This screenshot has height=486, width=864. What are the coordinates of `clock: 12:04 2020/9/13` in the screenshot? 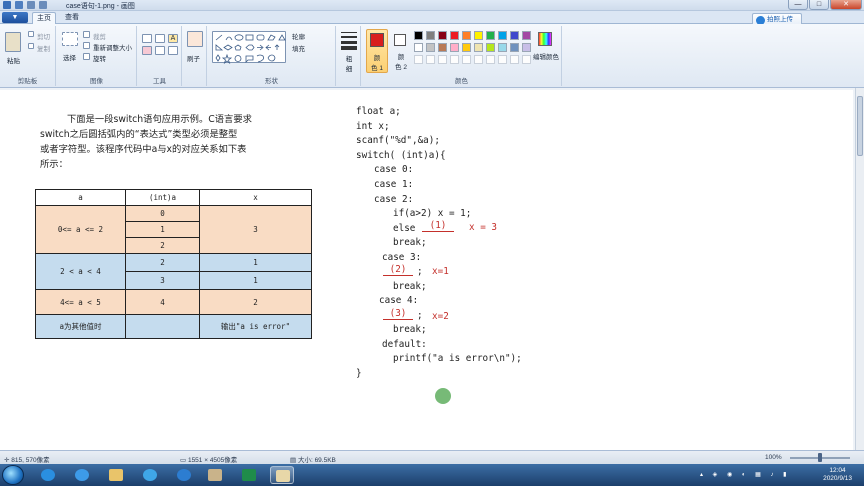 It's located at (837, 475).